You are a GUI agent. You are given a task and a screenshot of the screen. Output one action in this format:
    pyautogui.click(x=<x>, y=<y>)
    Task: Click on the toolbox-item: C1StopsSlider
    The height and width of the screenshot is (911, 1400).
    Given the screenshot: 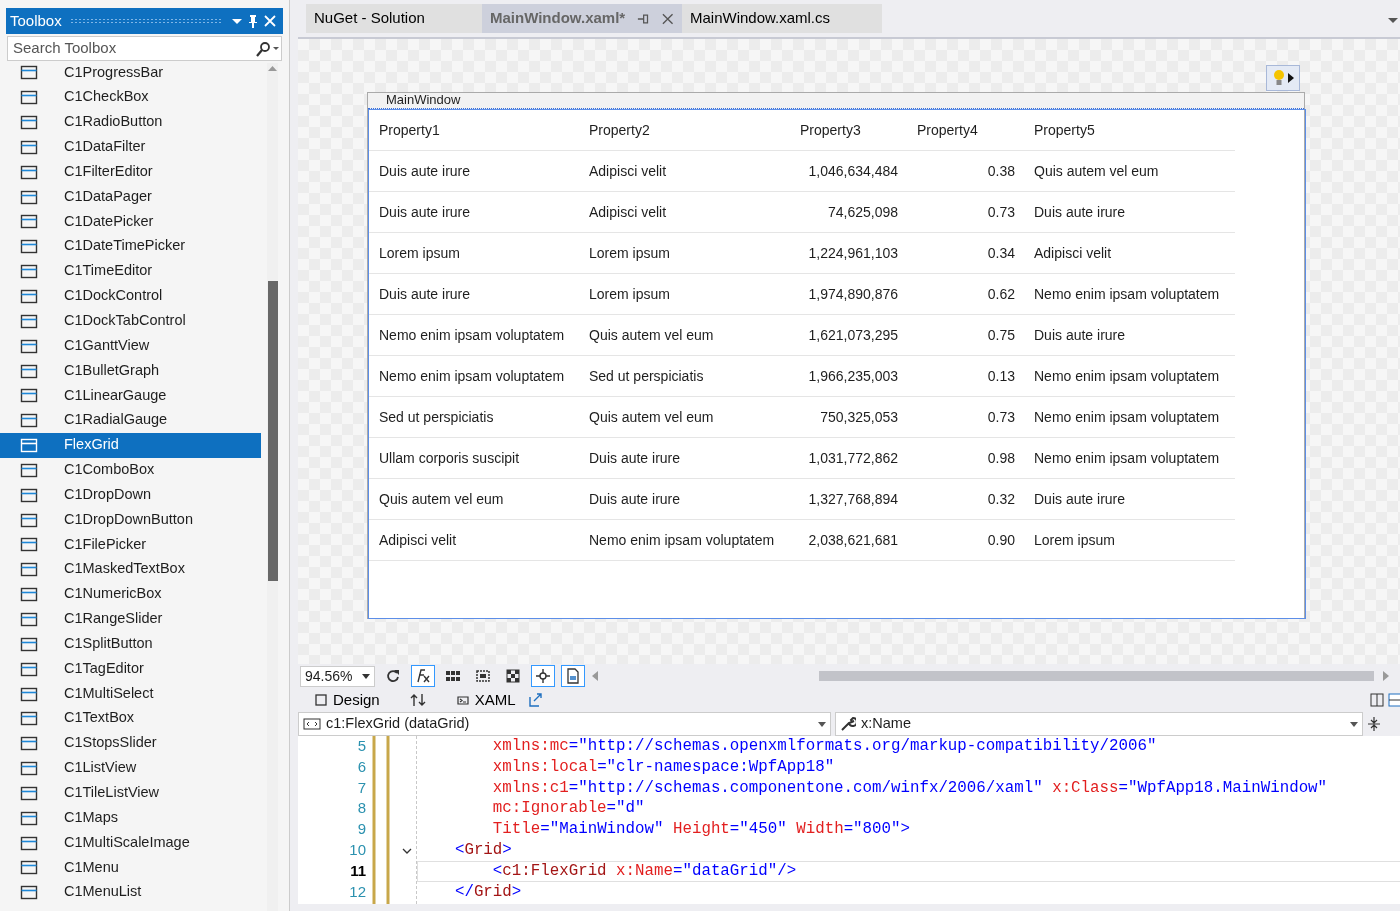 What is the action you would take?
    pyautogui.click(x=130, y=743)
    